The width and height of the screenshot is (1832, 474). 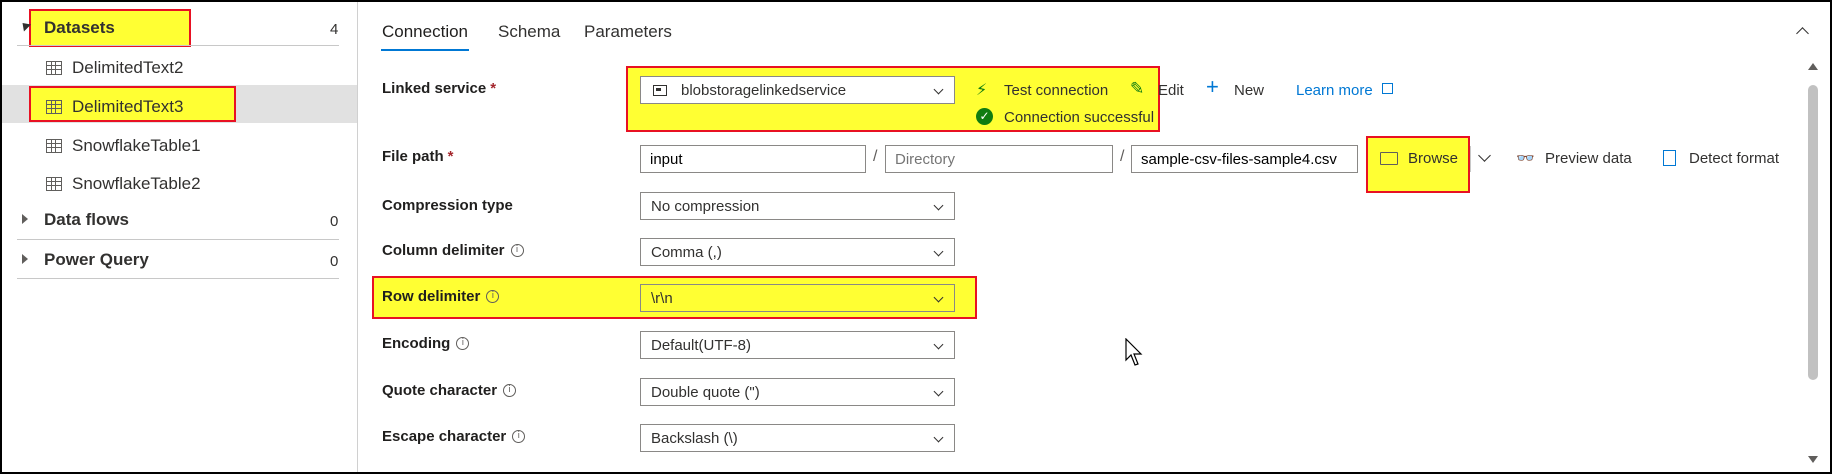 I want to click on tab-schema: Schema, so click(x=529, y=32).